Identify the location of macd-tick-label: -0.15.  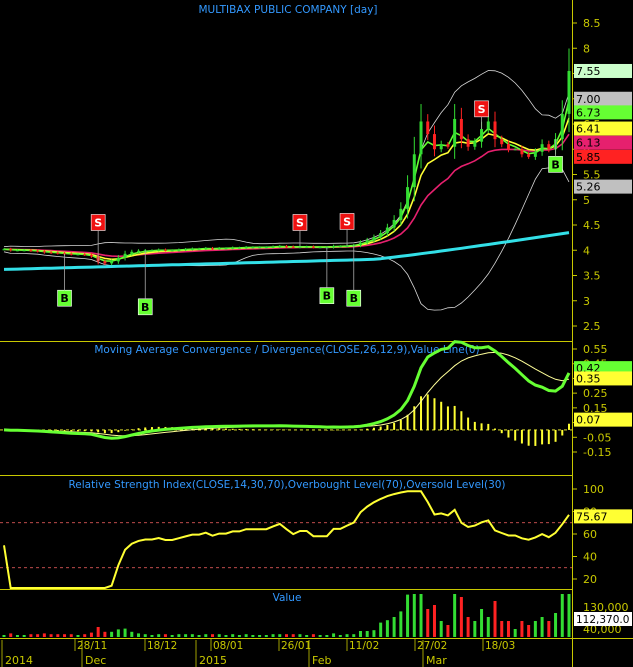
(597, 452).